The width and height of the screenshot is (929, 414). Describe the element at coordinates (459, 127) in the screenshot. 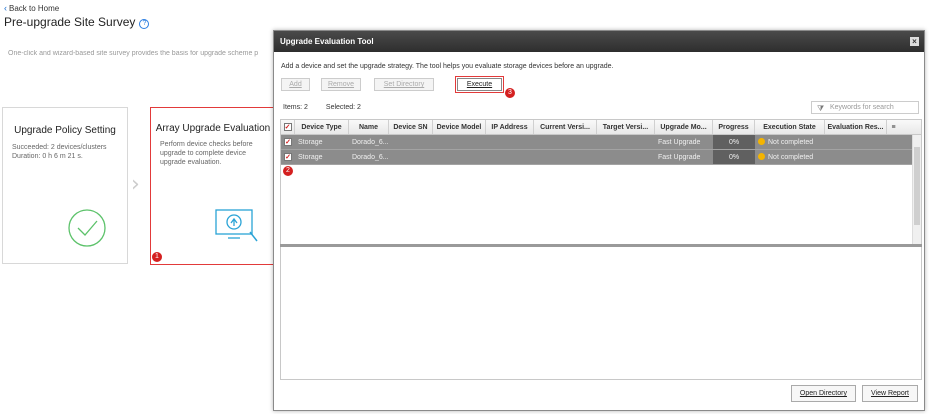

I see `column-header: Device Model` at that location.